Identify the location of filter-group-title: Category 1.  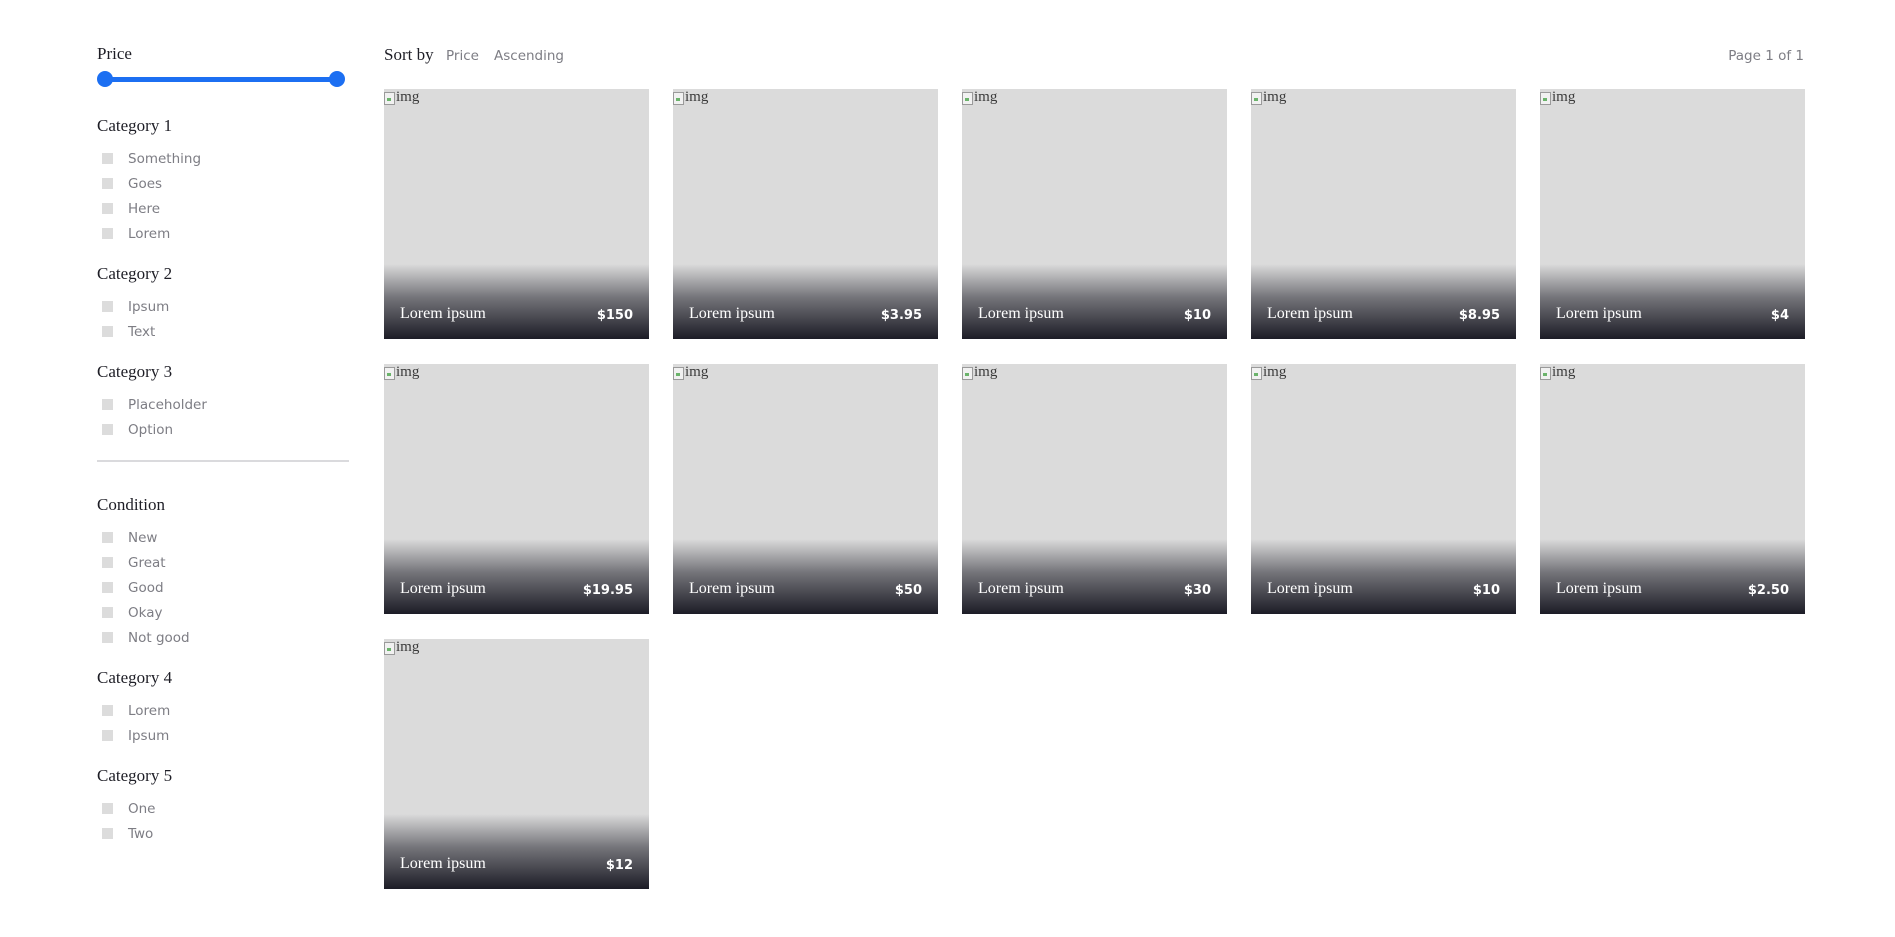
(135, 125).